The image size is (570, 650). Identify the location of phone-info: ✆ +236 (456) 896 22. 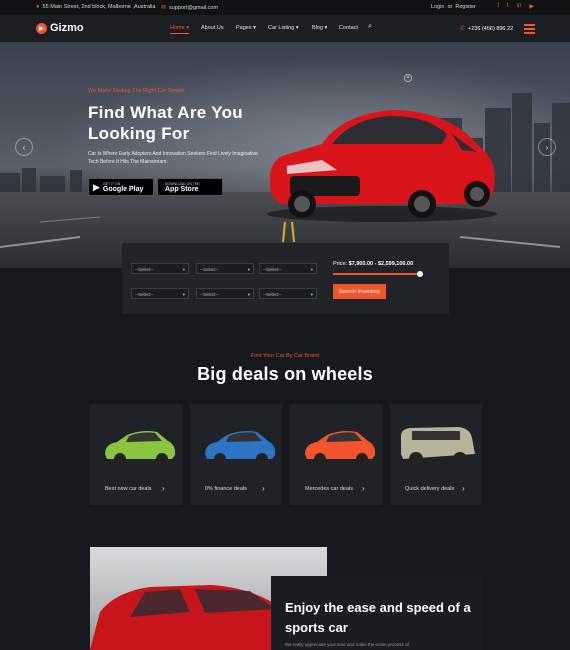
(487, 29).